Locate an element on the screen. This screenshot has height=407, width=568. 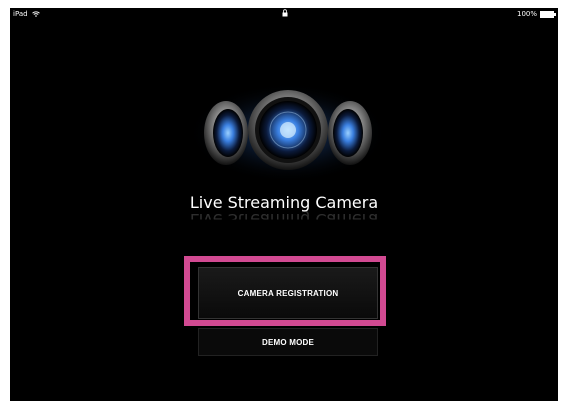
right-lens is located at coordinates (350, 133).